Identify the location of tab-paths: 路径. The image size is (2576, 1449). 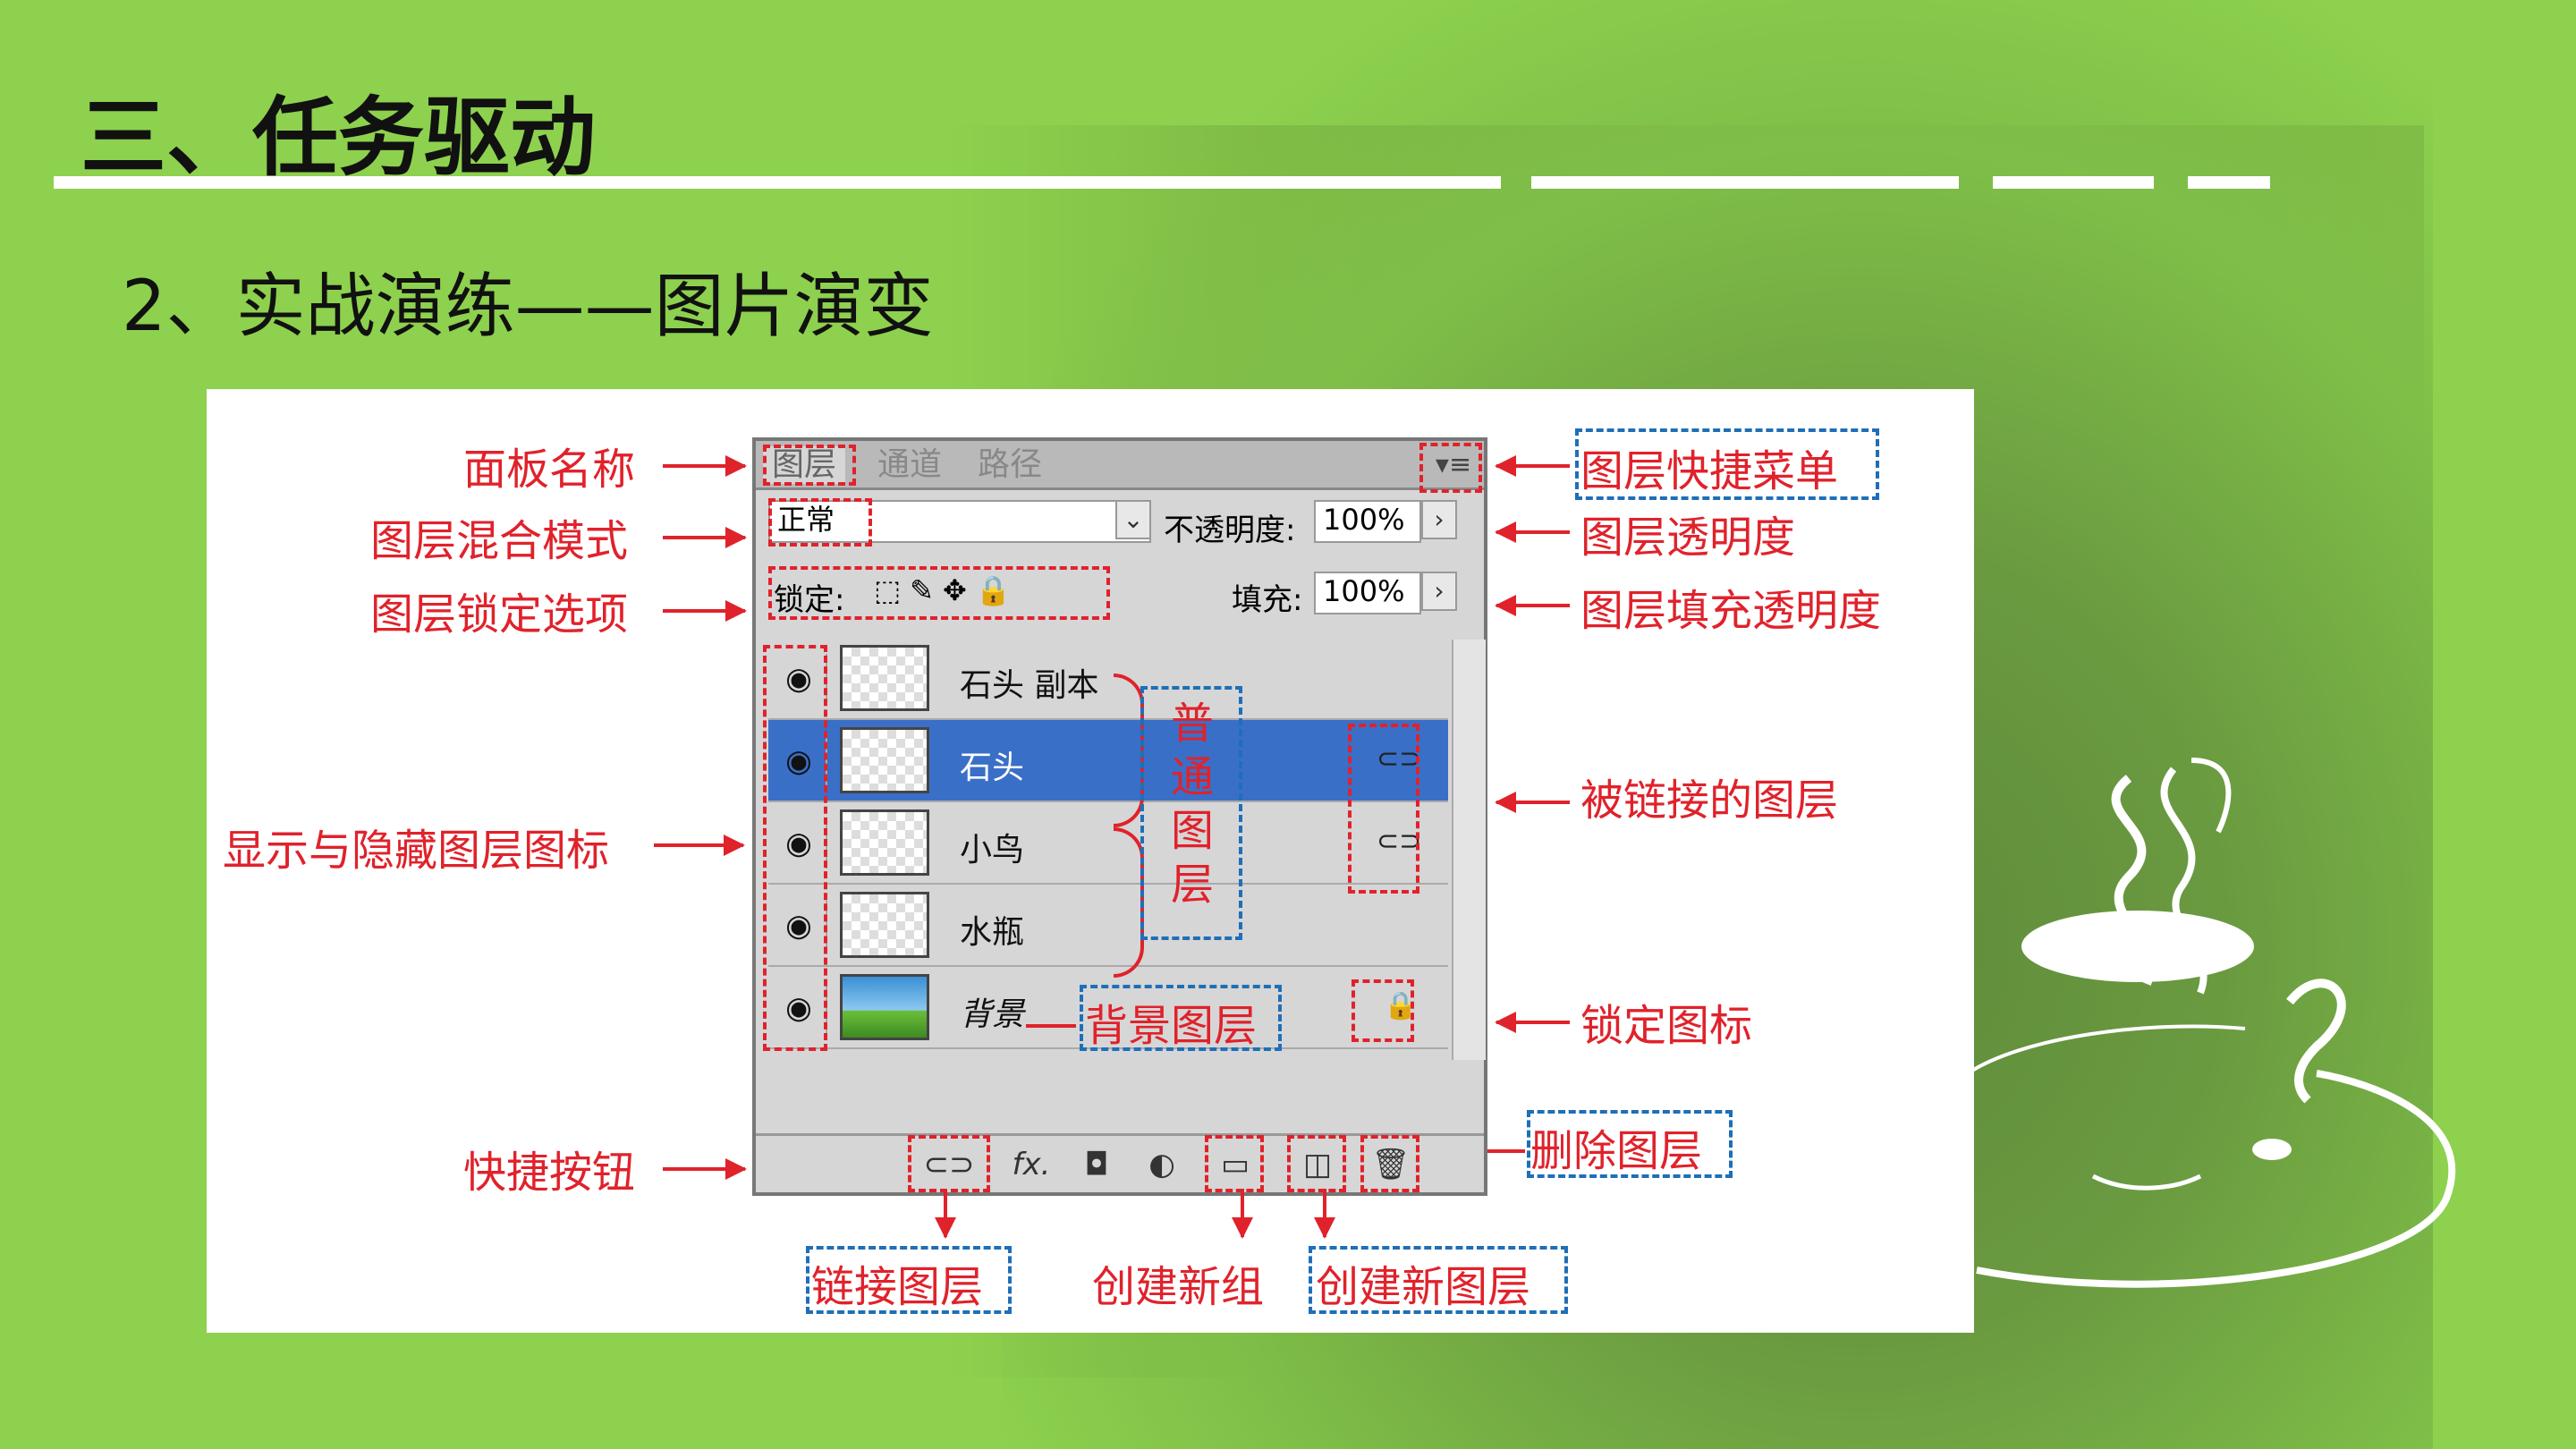
(1010, 465).